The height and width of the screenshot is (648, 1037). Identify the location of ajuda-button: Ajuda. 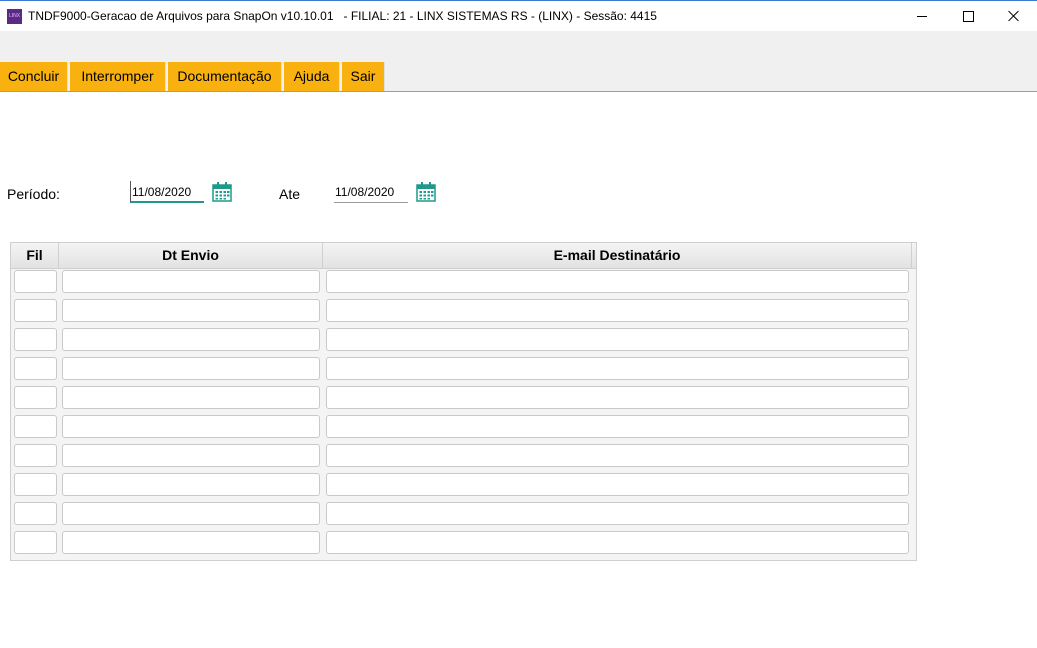
(312, 76).